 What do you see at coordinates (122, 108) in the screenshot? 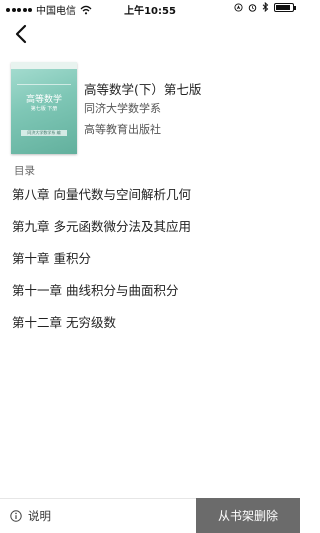
I see `book-author: 同济大学数学系` at bounding box center [122, 108].